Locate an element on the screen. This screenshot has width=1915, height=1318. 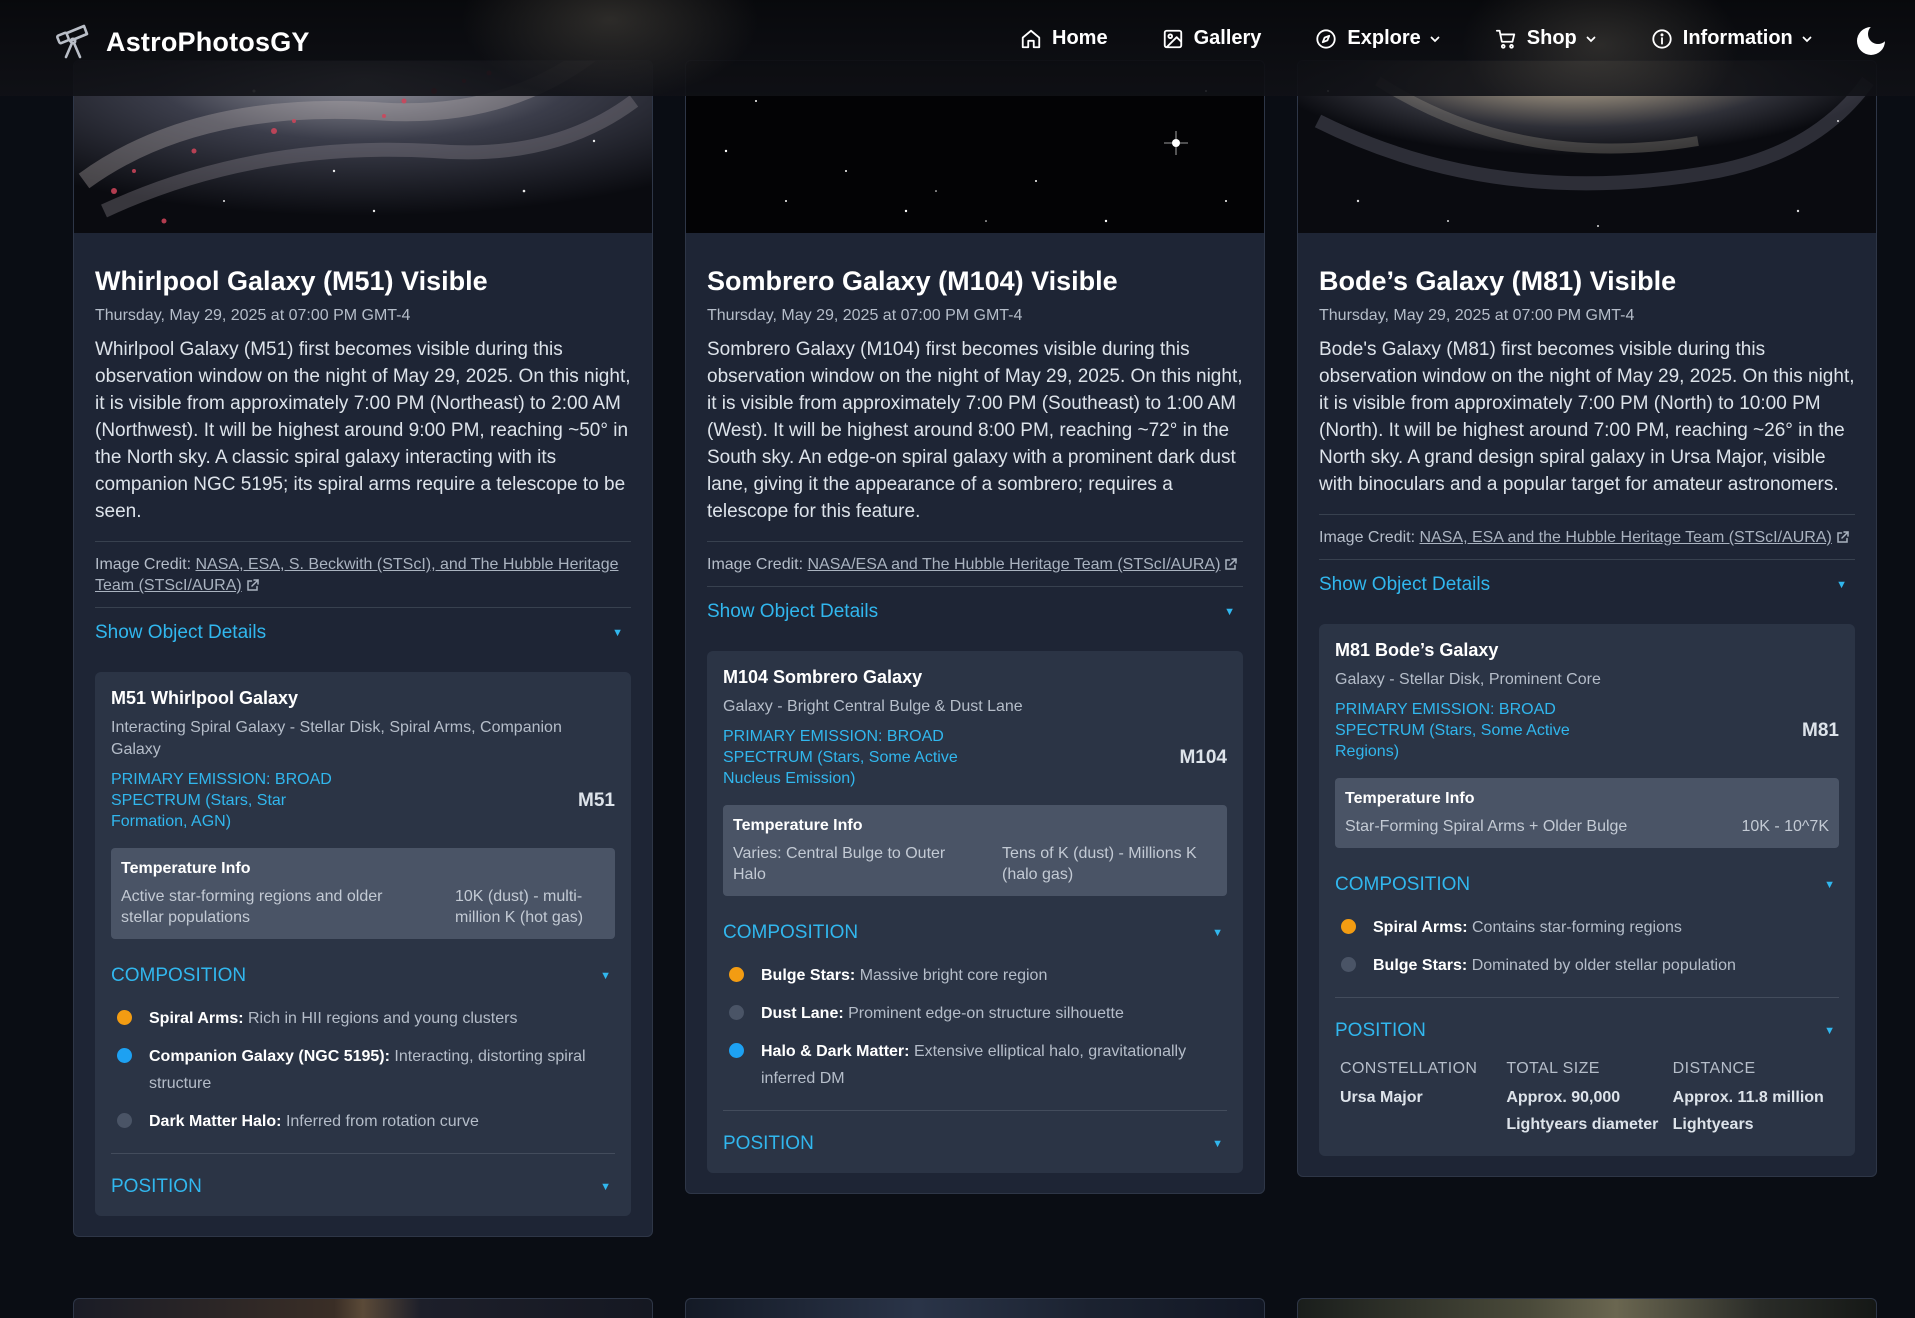
composition-name: Bulge Stars: is located at coordinates (808, 975).